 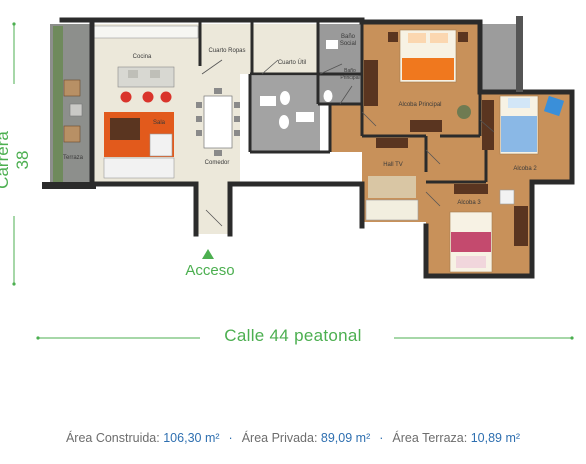 I want to click on room-label-cocina: Cocina, so click(x=142, y=57).